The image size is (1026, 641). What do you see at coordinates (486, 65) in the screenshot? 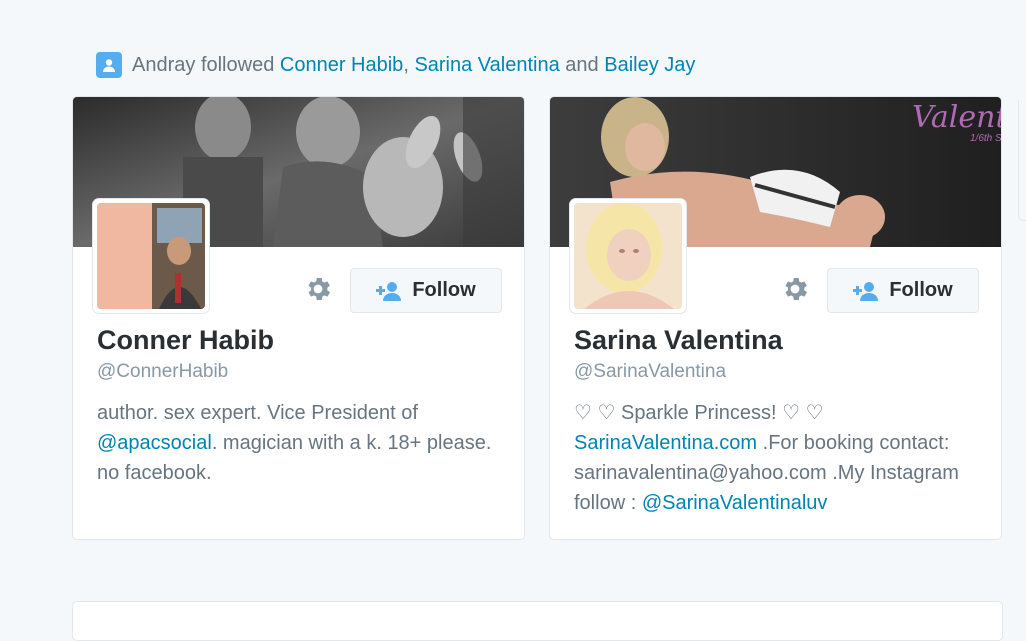
I see `activity-user-link-2: Sarina Valentina` at bounding box center [486, 65].